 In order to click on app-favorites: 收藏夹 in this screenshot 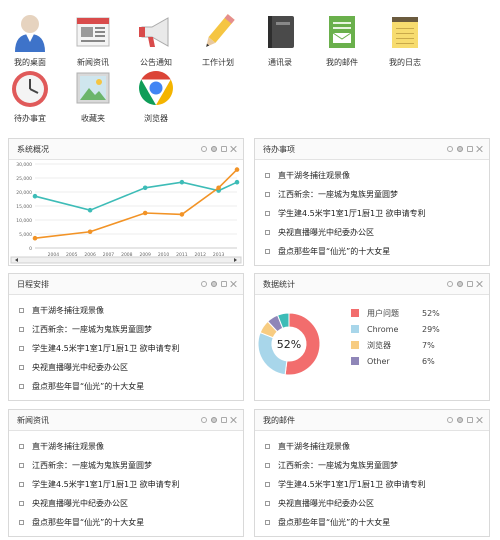, I will do `click(93, 96)`.